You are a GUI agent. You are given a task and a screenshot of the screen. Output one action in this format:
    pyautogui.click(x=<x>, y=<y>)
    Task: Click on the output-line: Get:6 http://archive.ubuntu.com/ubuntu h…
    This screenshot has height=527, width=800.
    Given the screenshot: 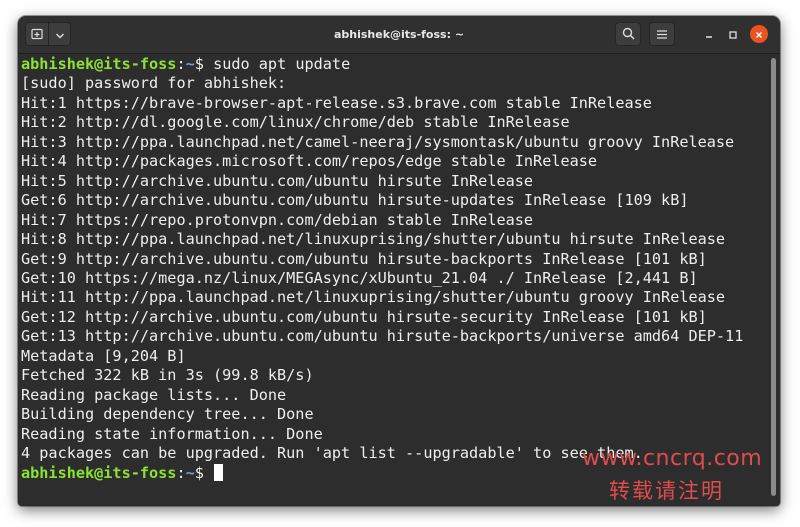 What is the action you would take?
    pyautogui.click(x=355, y=200)
    